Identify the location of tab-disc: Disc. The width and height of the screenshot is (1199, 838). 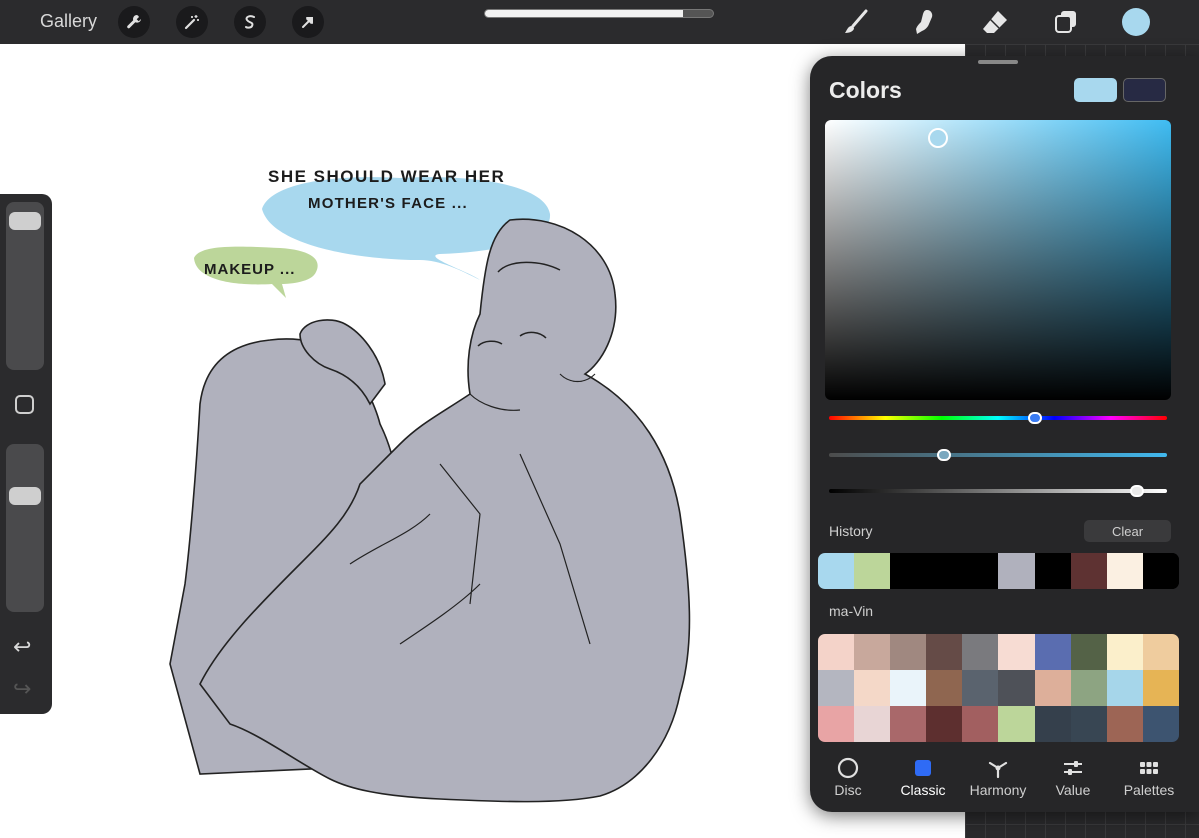
(848, 781).